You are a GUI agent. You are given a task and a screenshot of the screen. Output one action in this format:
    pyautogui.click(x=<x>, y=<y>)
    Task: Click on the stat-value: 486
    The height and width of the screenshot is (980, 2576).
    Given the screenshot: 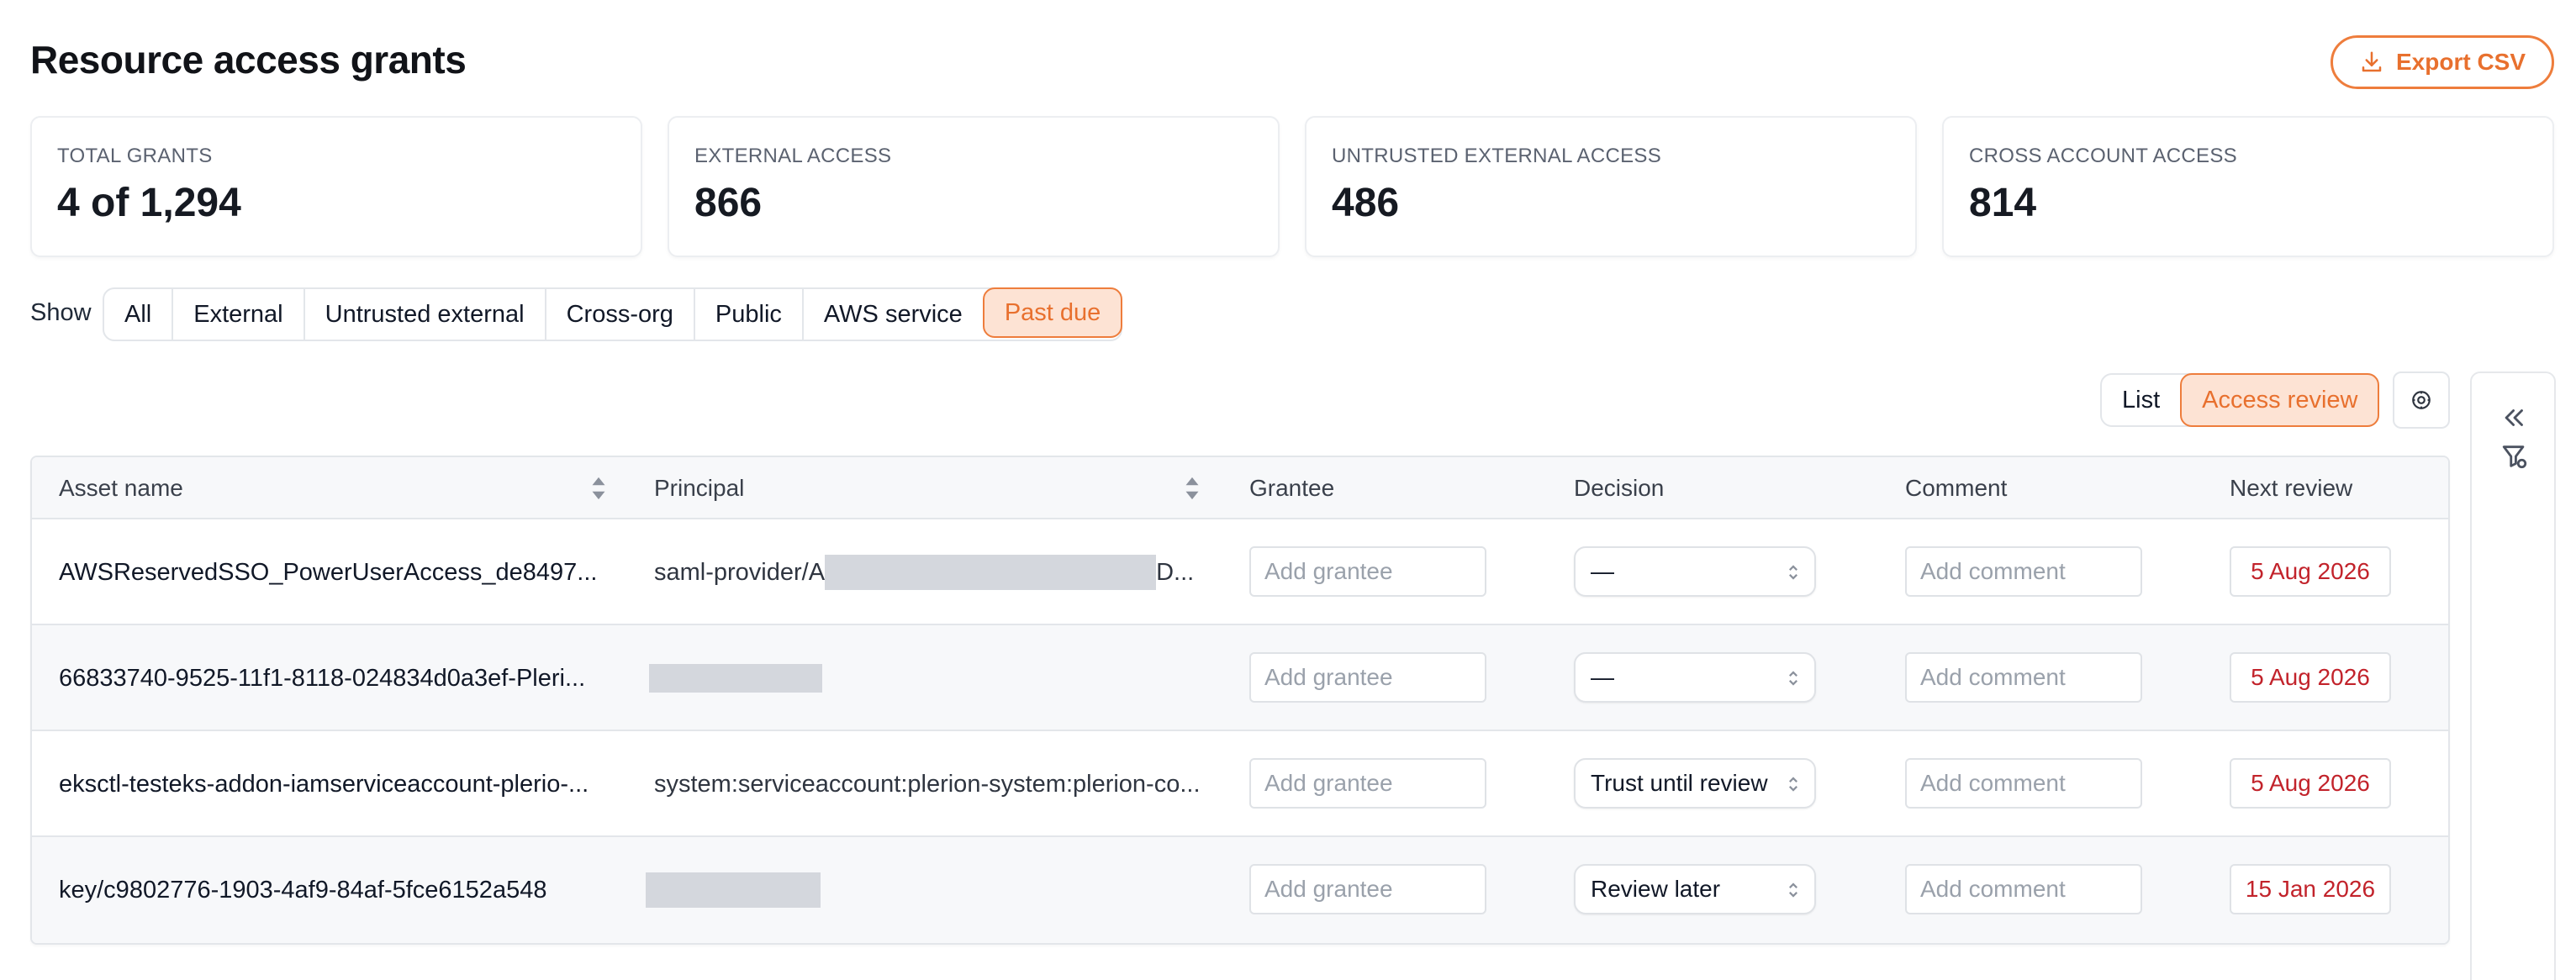 What is the action you would take?
    pyautogui.click(x=1366, y=203)
    